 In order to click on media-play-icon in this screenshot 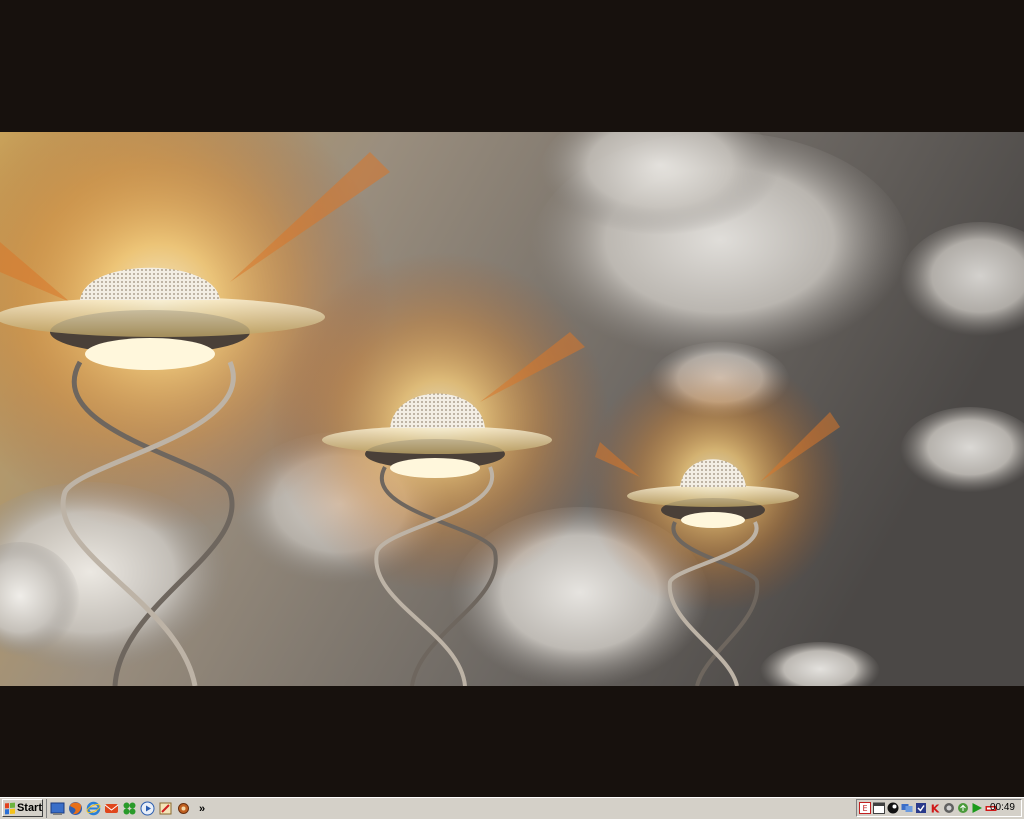, I will do `click(977, 808)`.